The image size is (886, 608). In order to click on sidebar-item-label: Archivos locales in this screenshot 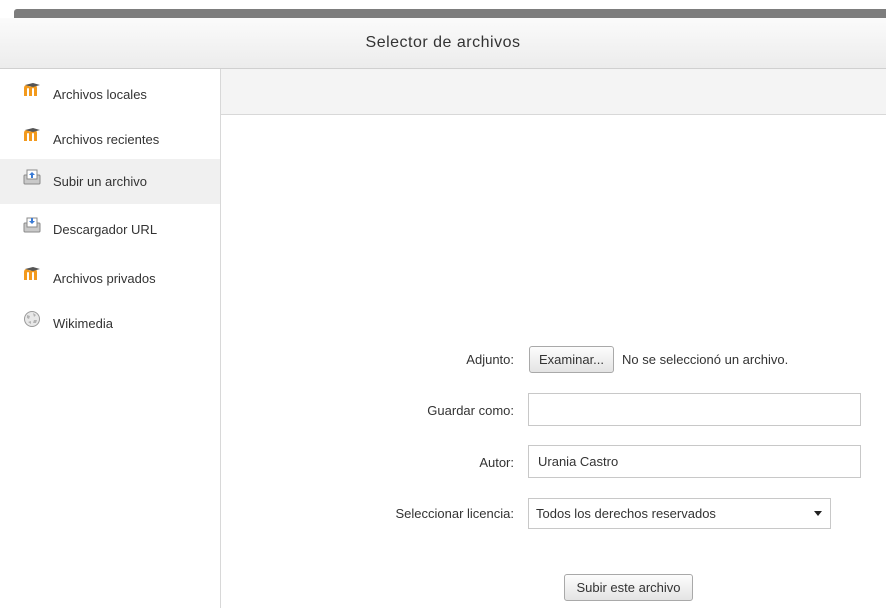, I will do `click(100, 94)`.